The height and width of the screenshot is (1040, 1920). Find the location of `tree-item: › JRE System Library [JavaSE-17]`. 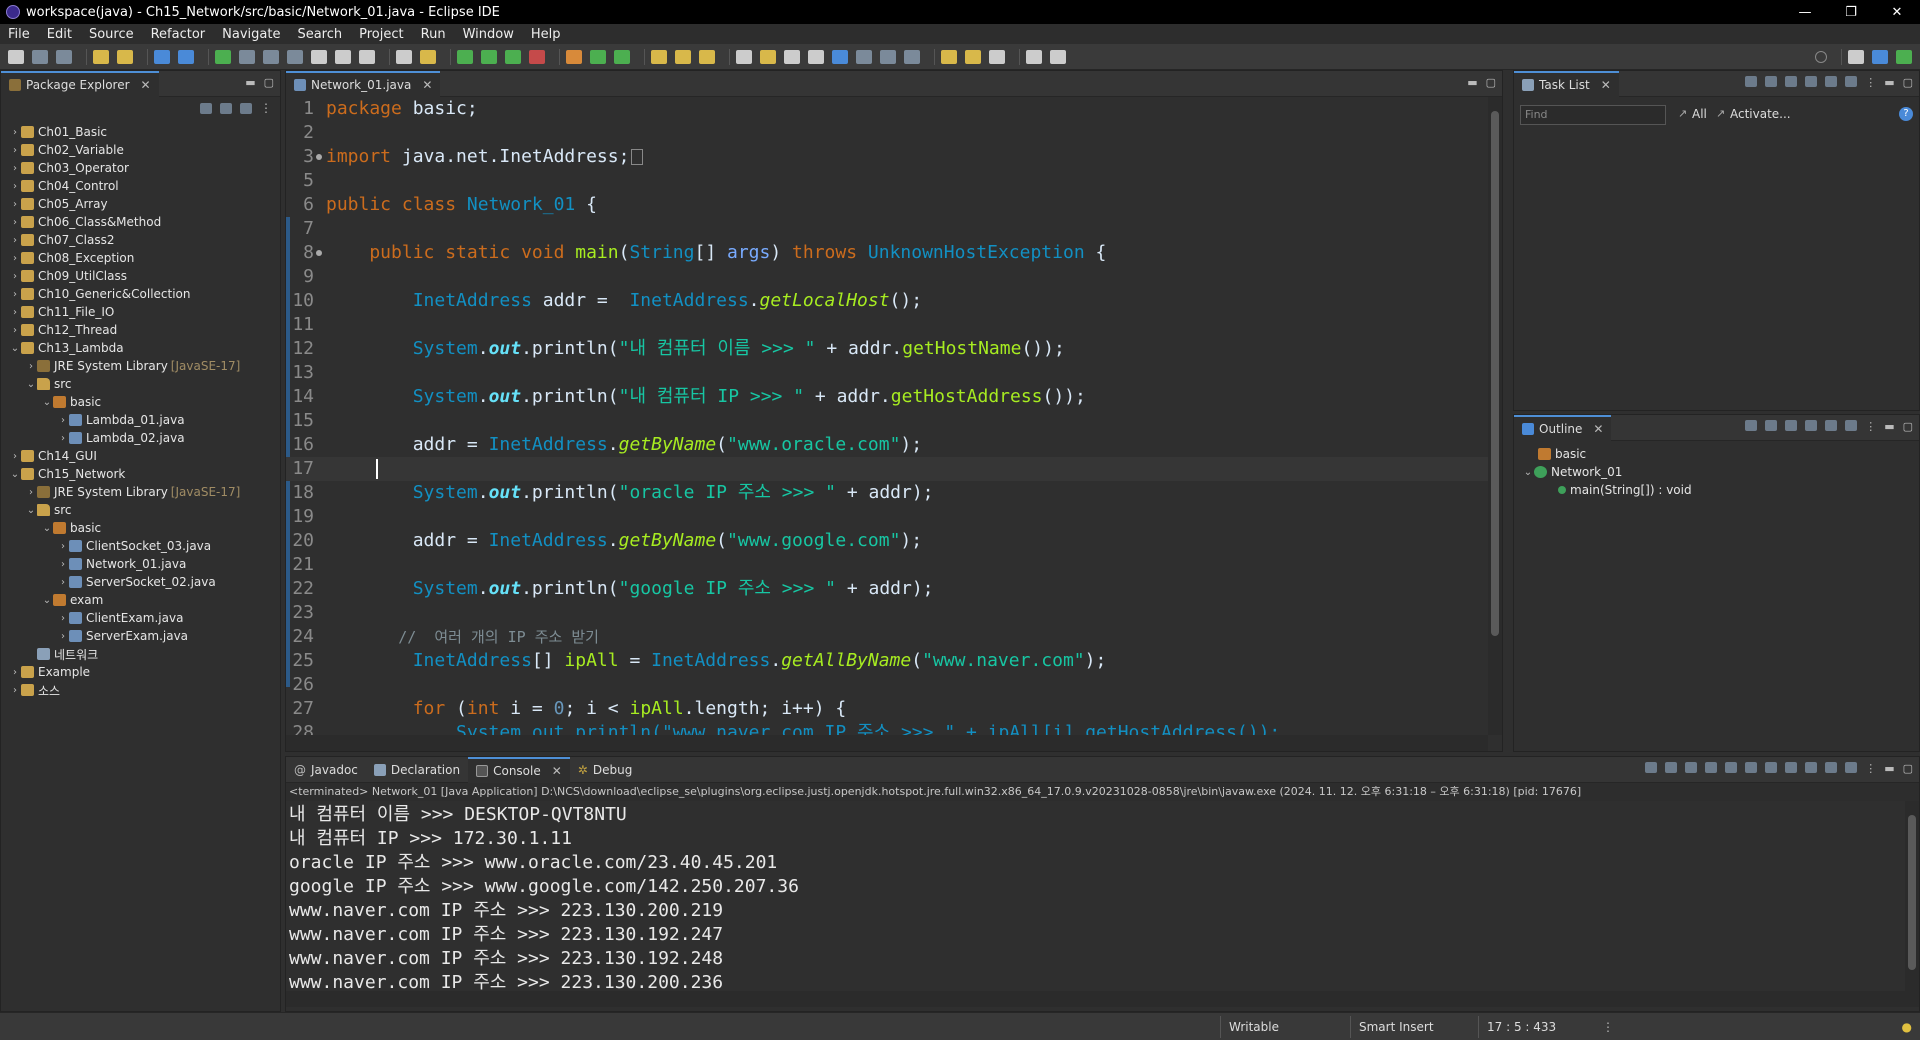

tree-item: › JRE System Library [JavaSE-17] is located at coordinates (140, 366).